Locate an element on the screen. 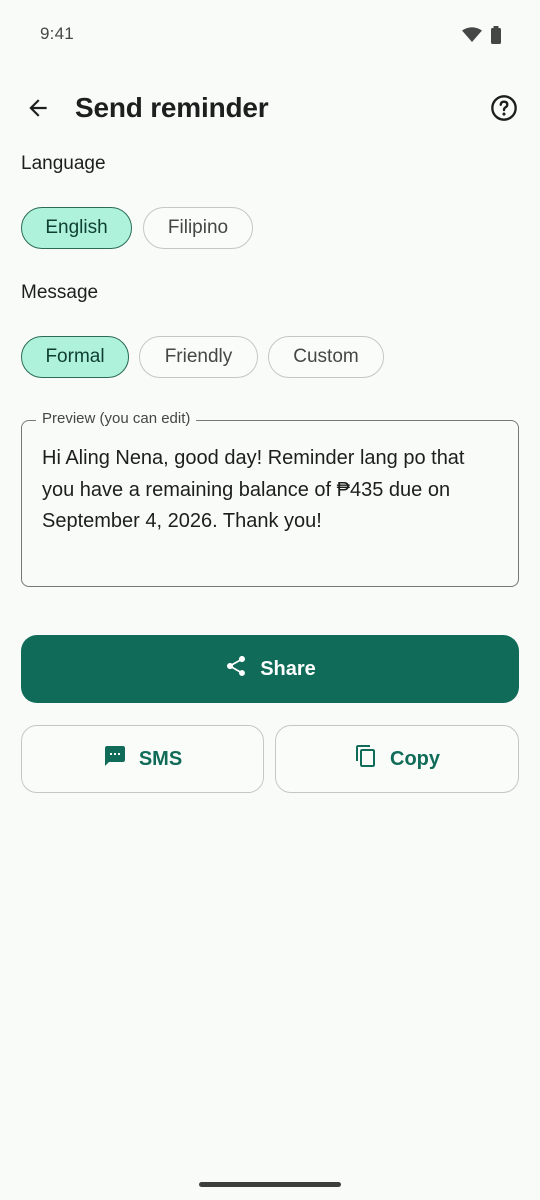 The height and width of the screenshot is (1200, 540). share-label: Share is located at coordinates (288, 668).